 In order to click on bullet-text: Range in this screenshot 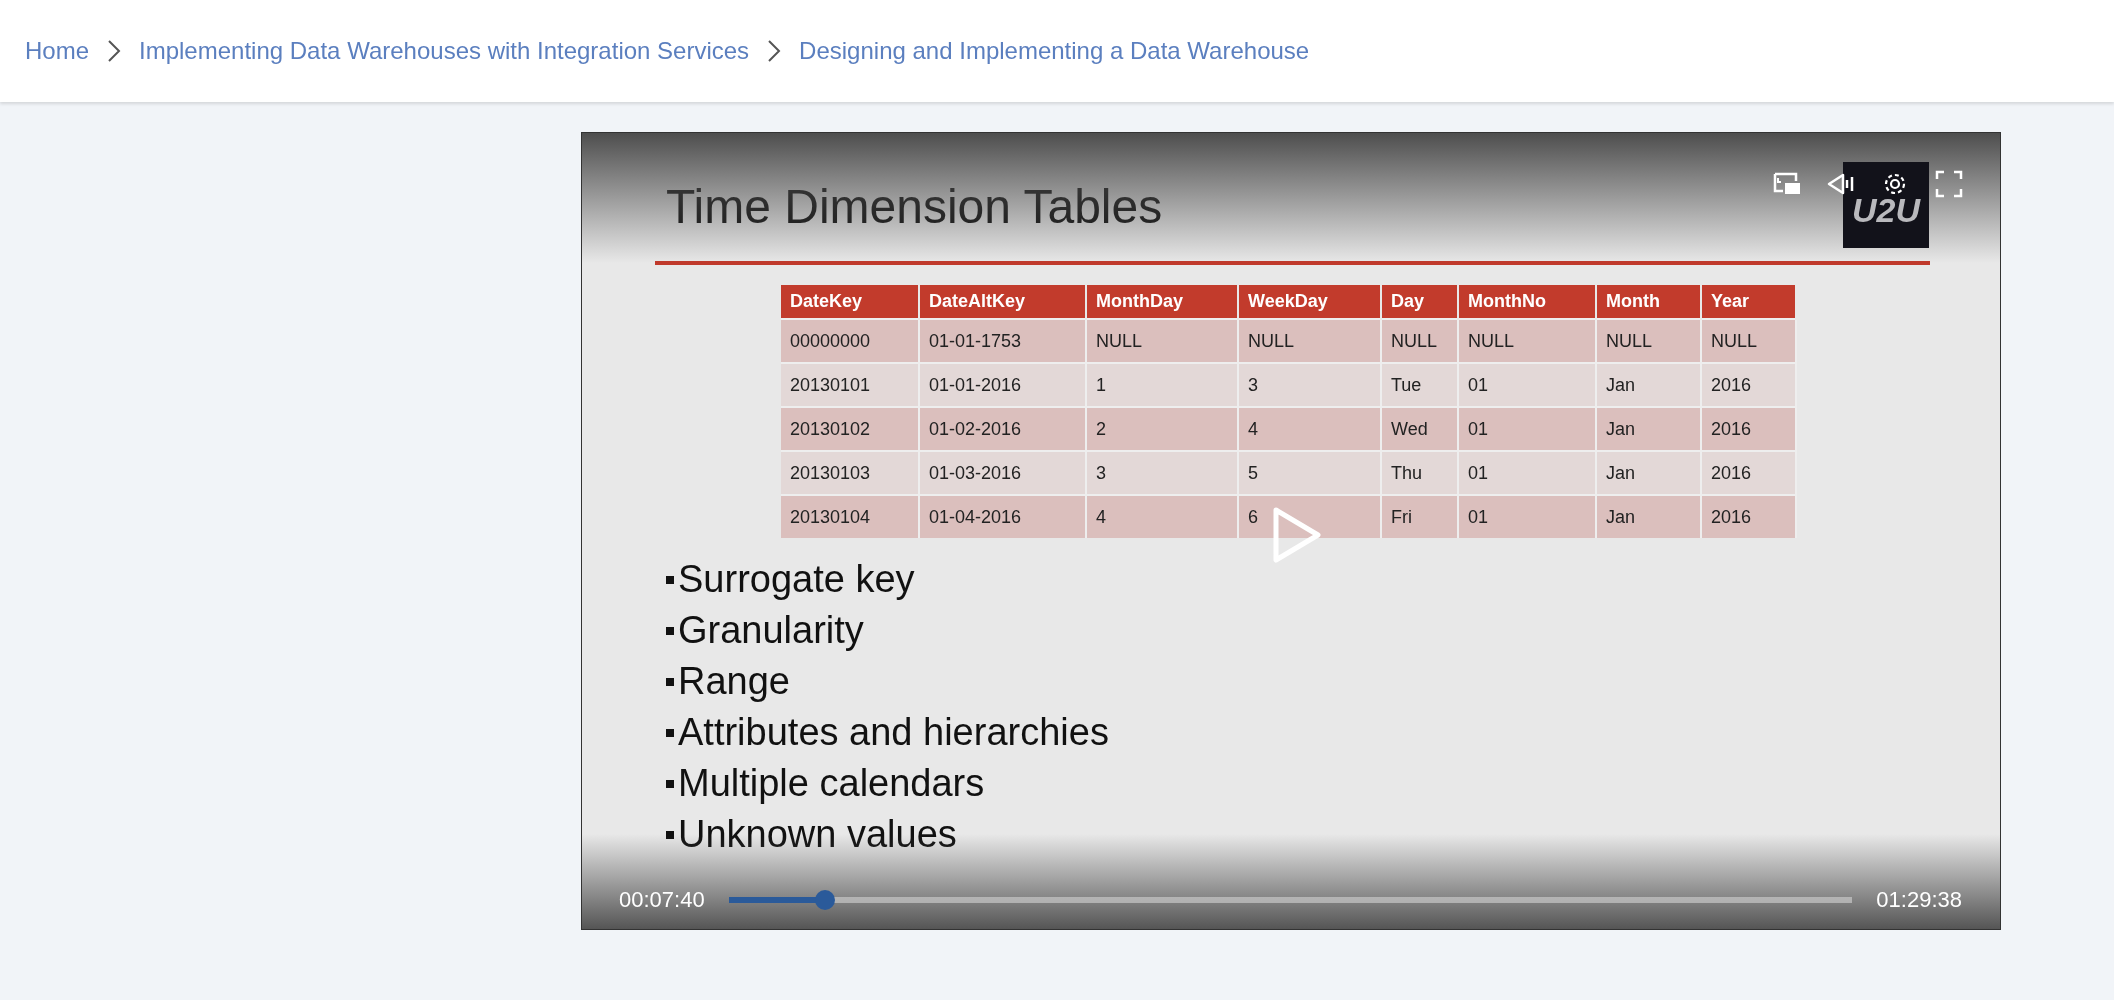, I will do `click(734, 681)`.